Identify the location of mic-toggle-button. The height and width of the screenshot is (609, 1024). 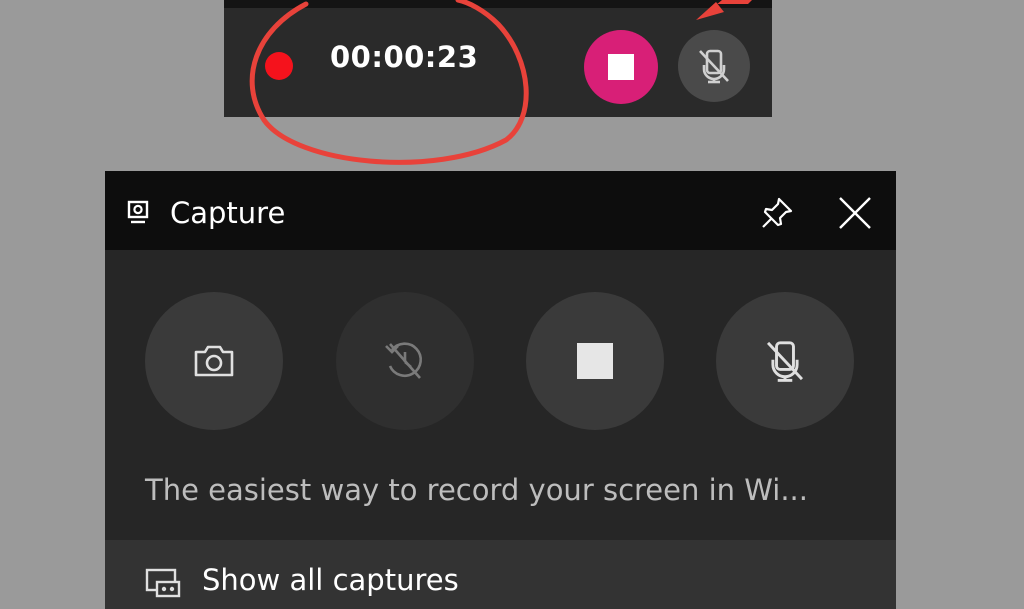
(714, 66).